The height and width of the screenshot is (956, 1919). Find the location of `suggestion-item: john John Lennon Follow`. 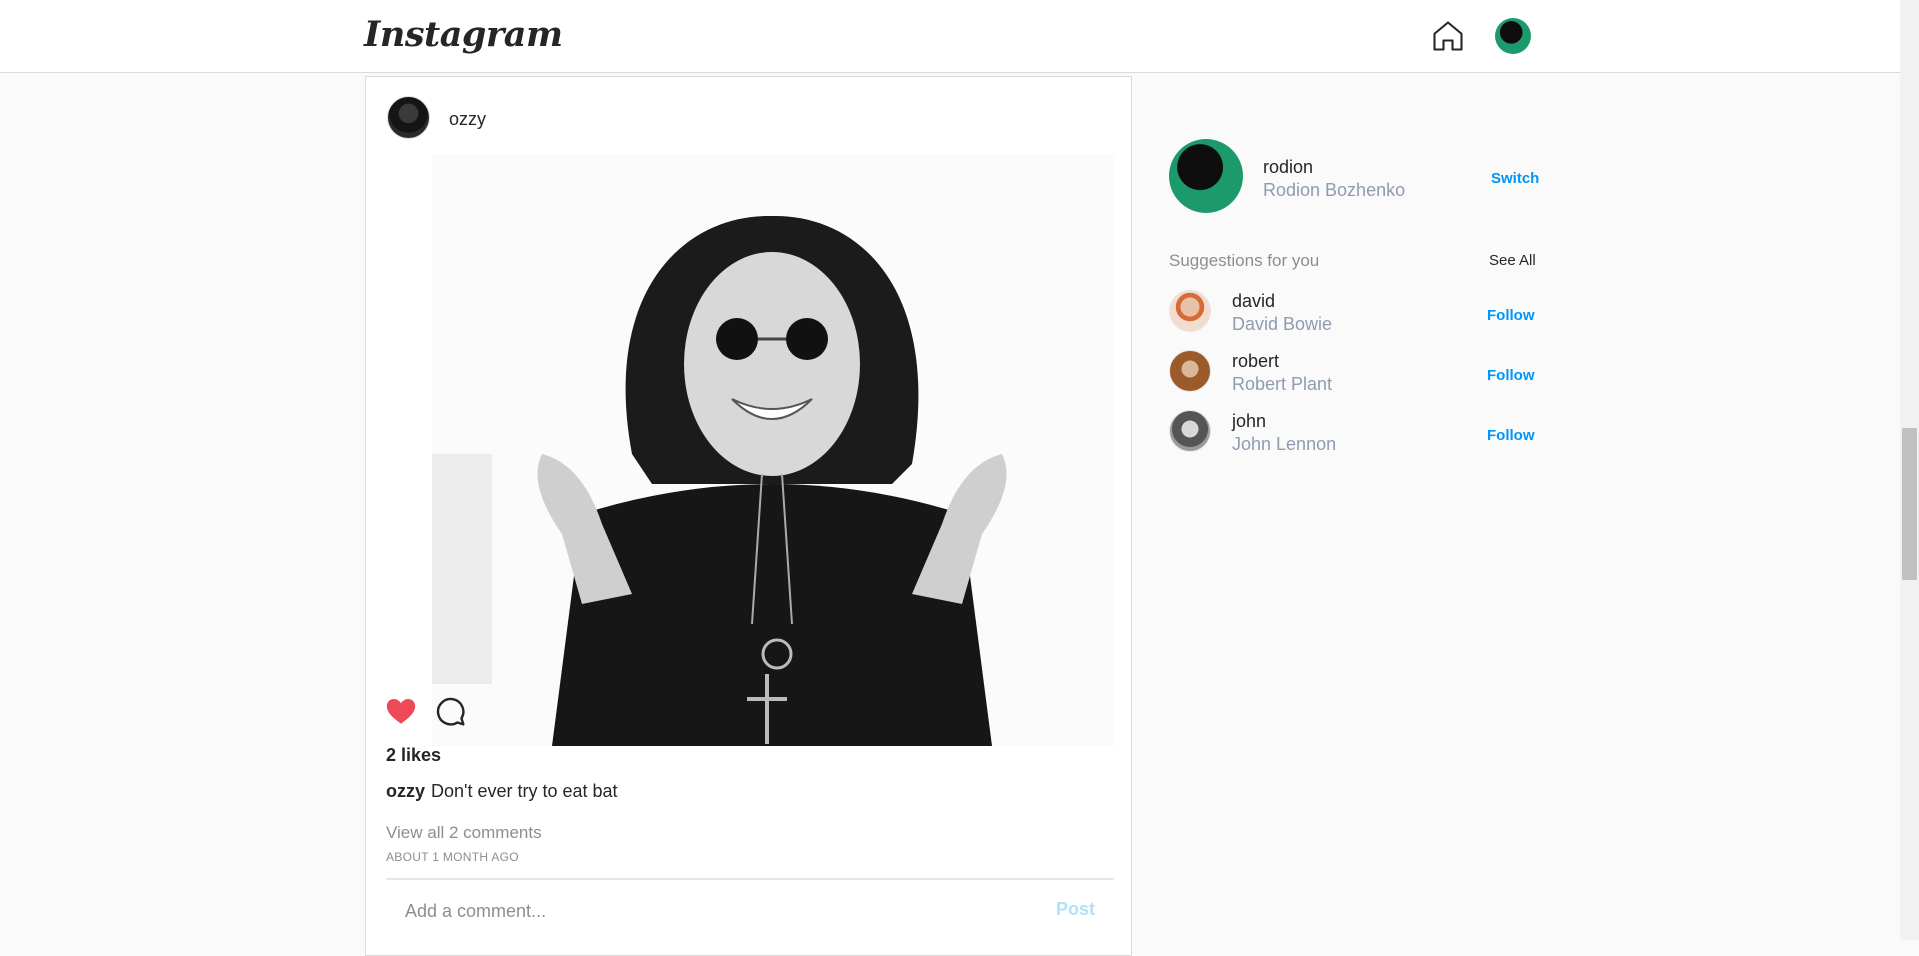

suggestion-item: john John Lennon Follow is located at coordinates (1354, 435).